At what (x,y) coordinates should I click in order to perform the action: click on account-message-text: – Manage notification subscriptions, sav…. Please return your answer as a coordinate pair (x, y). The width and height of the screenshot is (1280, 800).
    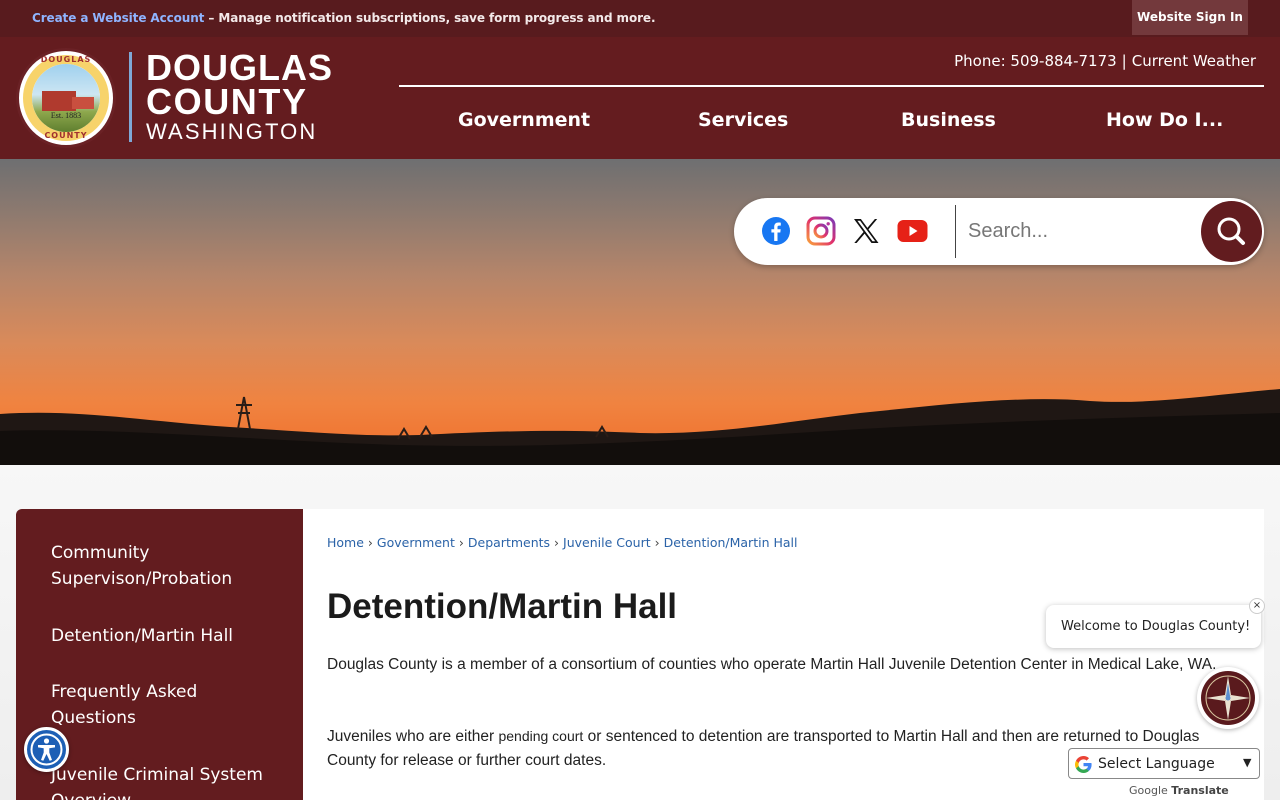
    Looking at the image, I should click on (430, 18).